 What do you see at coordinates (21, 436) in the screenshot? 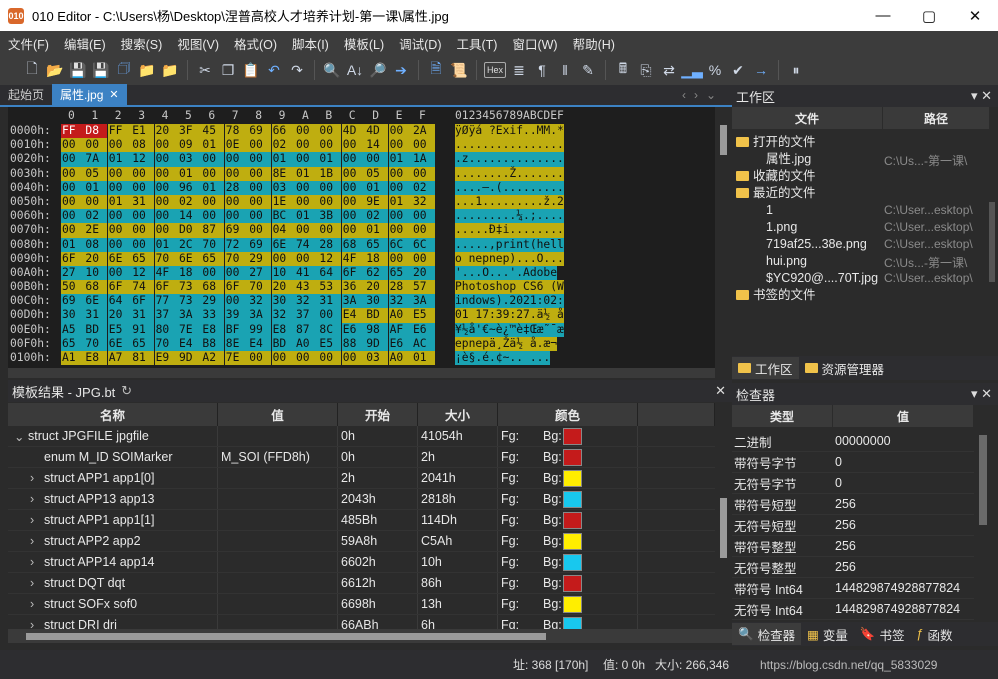
I see `expand-arrow-icon: ⌄` at bounding box center [21, 436].